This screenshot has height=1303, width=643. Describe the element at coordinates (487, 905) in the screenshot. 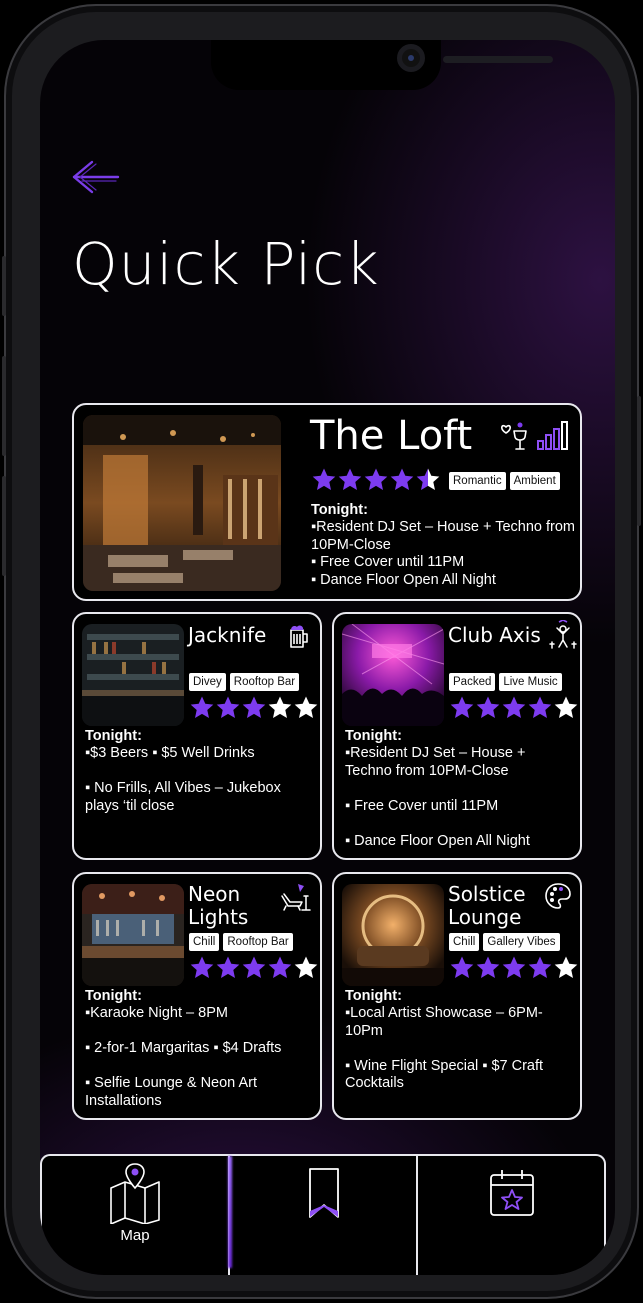

I see `venue-name: Solstice Lounge` at that location.